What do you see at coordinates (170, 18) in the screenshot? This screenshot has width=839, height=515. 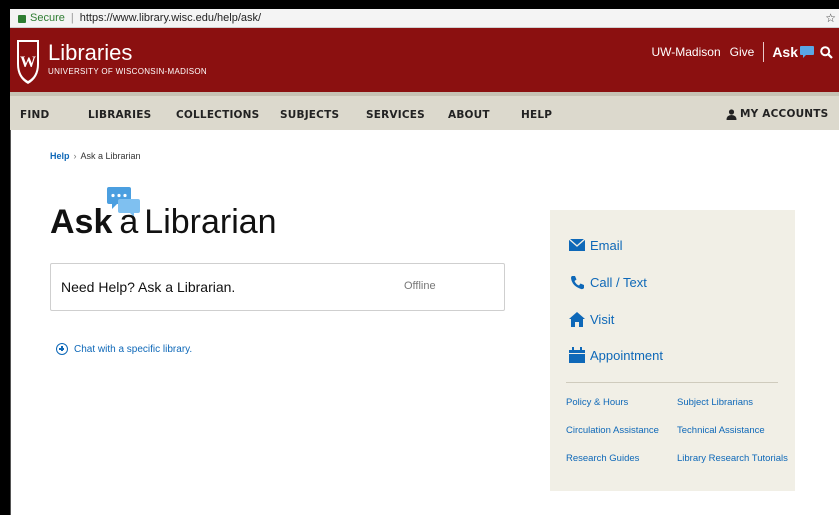 I see `url-text: https://www.library.wisc.edu/help/ask/` at bounding box center [170, 18].